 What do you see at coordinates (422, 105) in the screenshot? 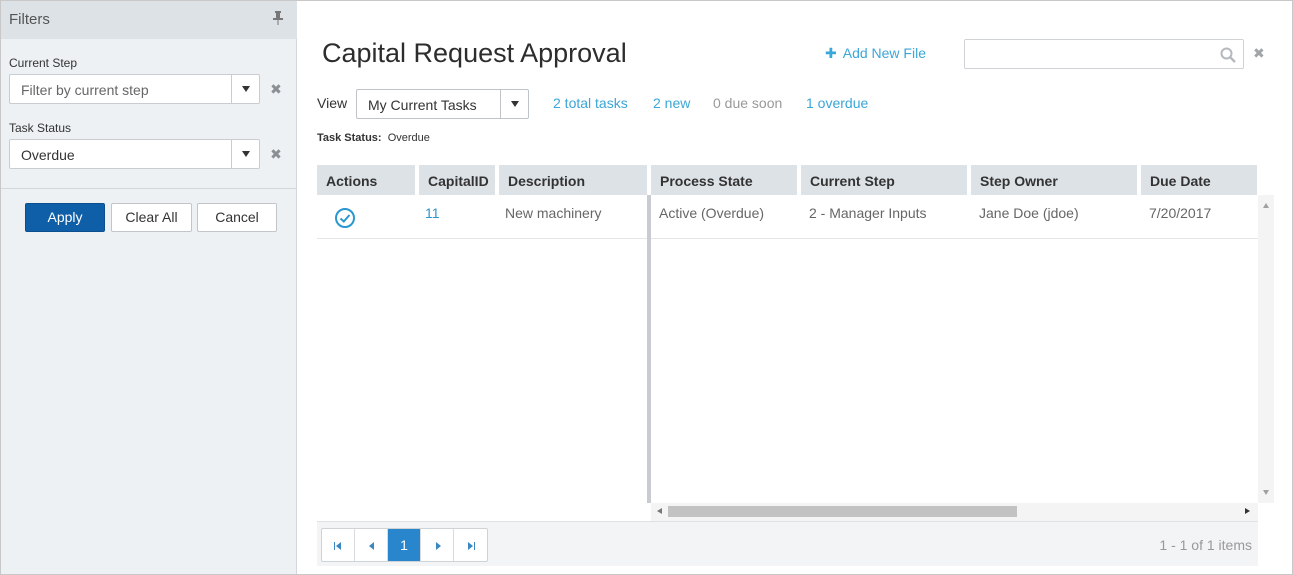
I see `view-selected-value: My Current Tasks` at bounding box center [422, 105].